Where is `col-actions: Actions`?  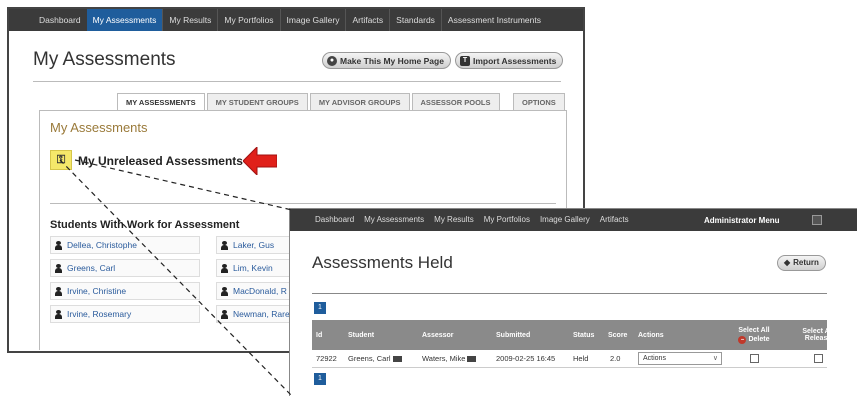 col-actions: Actions is located at coordinates (651, 335).